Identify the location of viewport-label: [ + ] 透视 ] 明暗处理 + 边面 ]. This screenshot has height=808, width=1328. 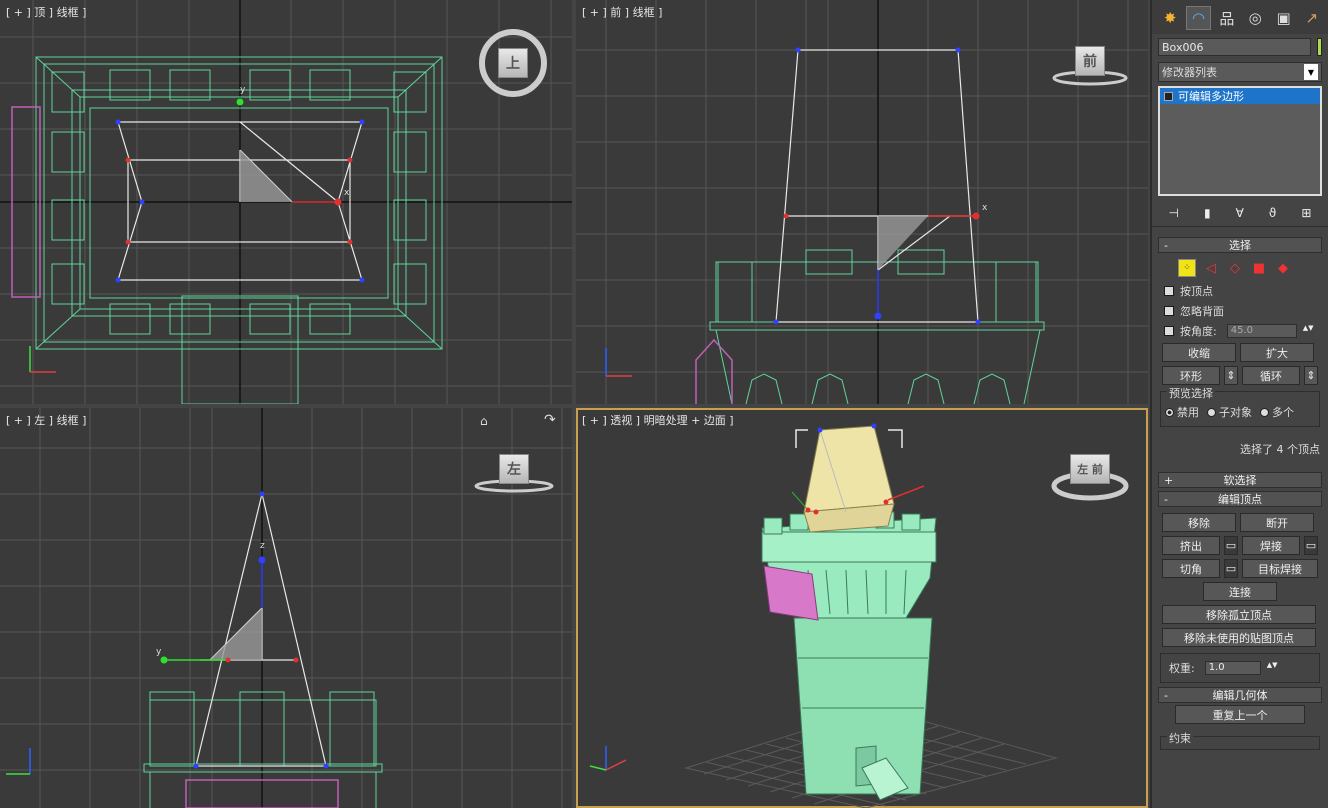
(658, 420).